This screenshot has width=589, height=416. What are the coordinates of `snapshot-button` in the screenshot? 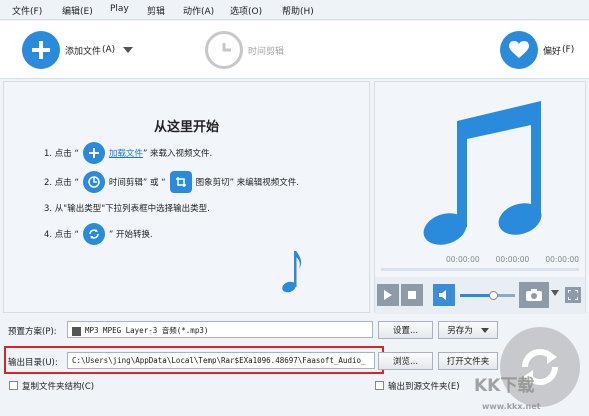 It's located at (534, 295).